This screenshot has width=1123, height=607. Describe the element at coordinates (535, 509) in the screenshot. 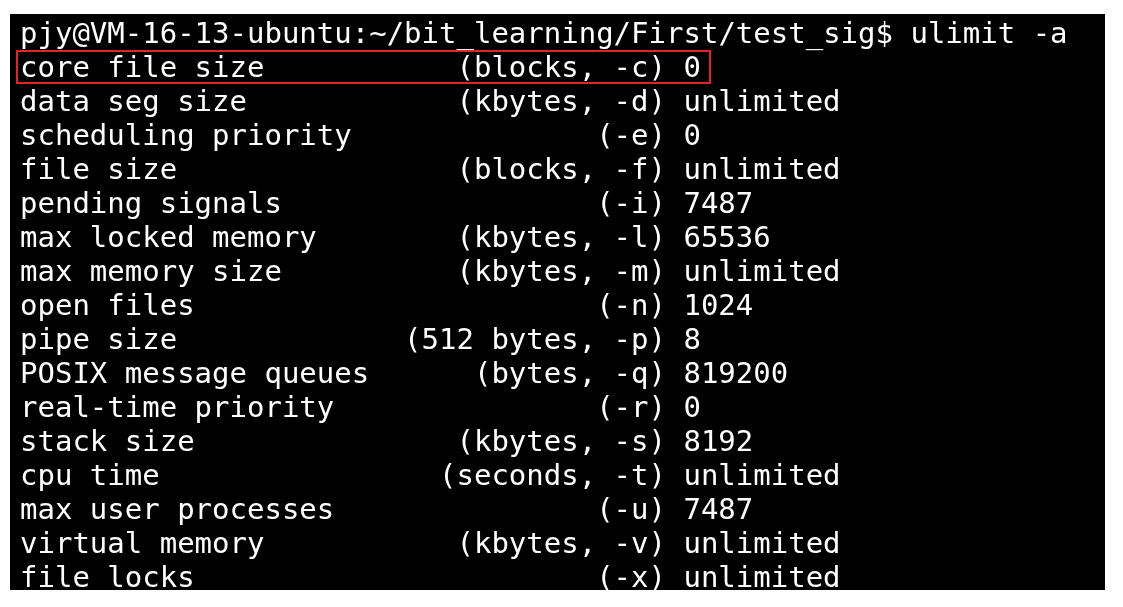

I see `limit-option: (-u)` at that location.